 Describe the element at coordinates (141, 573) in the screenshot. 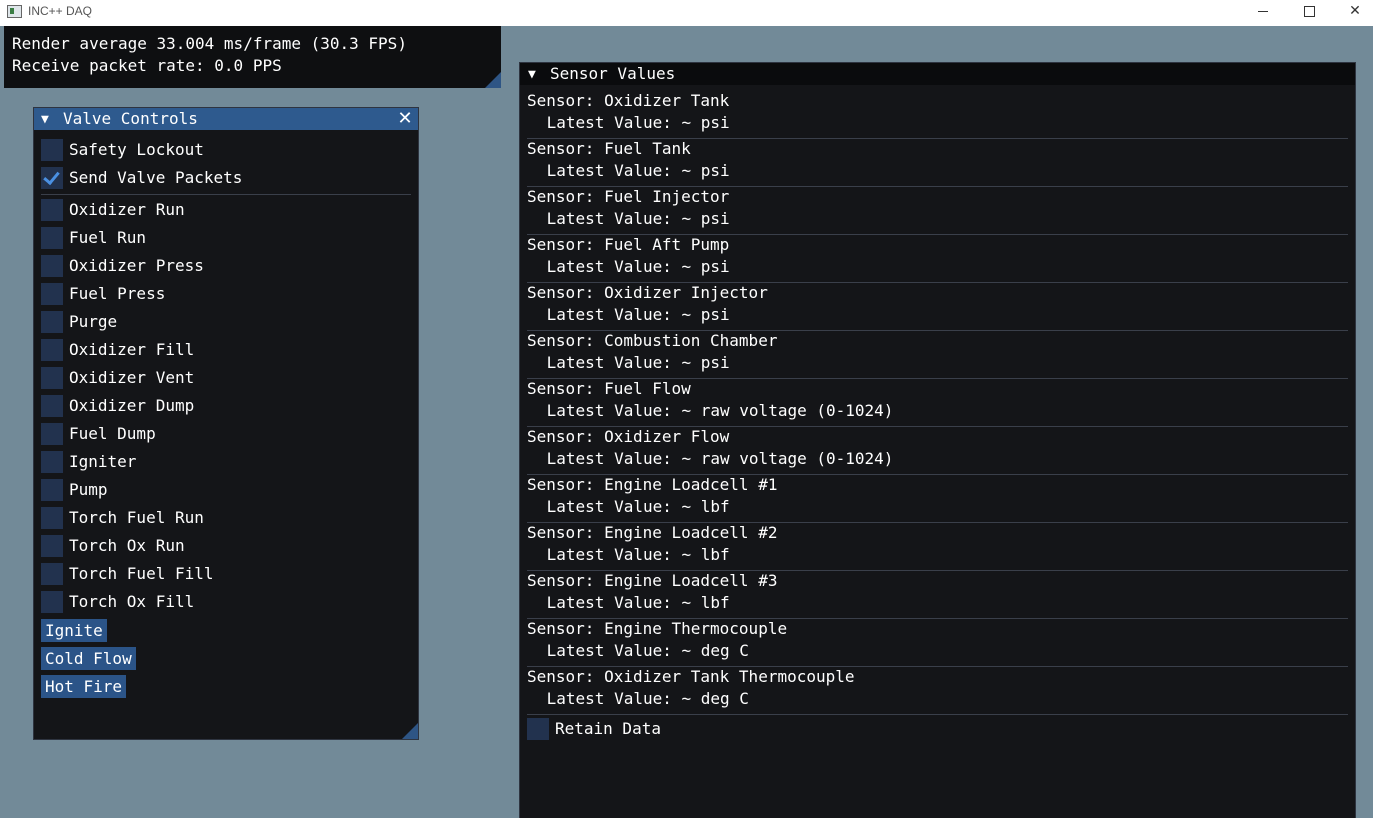

I see `valve-torch-fuel-fill-label: Torch Fuel Fill` at that location.